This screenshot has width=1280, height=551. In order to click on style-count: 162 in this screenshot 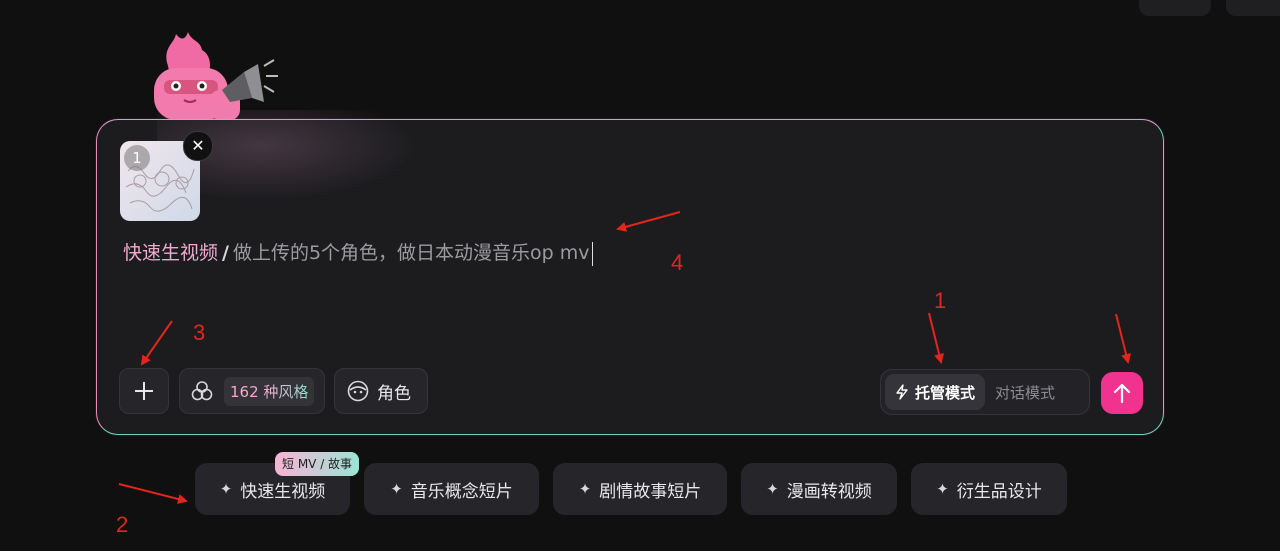, I will do `click(244, 391)`.